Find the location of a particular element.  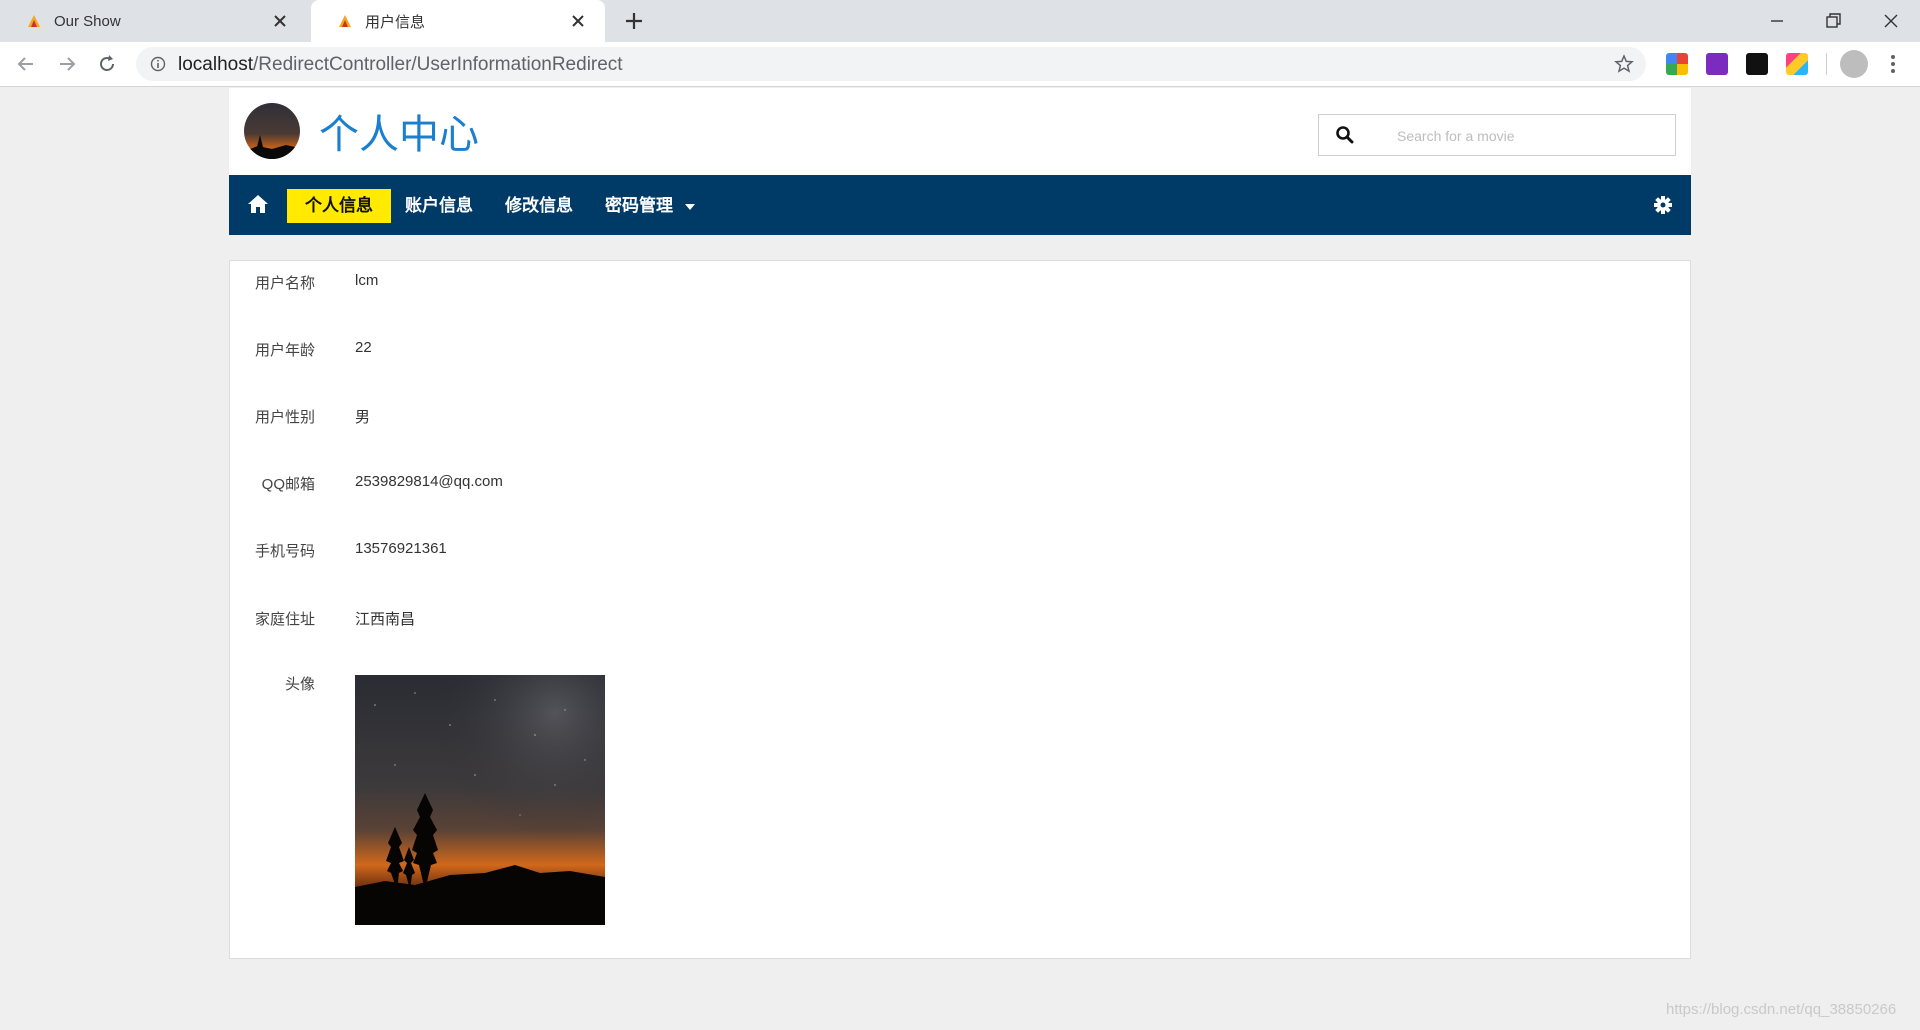

extension-rp-icon is located at coordinates (1717, 64).